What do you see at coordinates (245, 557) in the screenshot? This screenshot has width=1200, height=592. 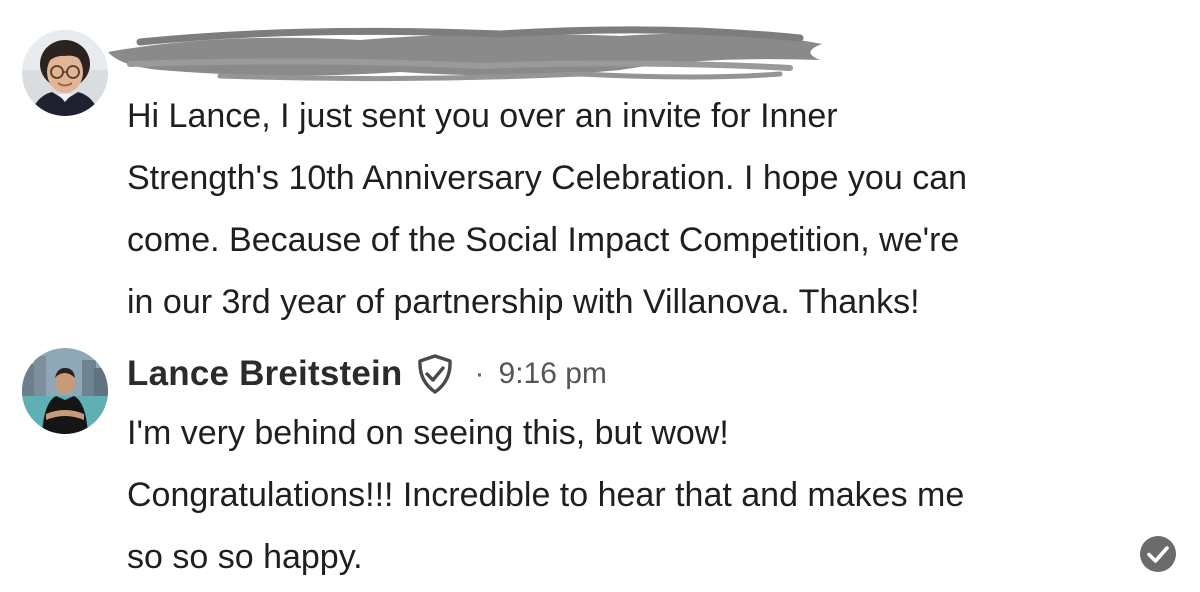 I see `message-line: so so so happy.` at bounding box center [245, 557].